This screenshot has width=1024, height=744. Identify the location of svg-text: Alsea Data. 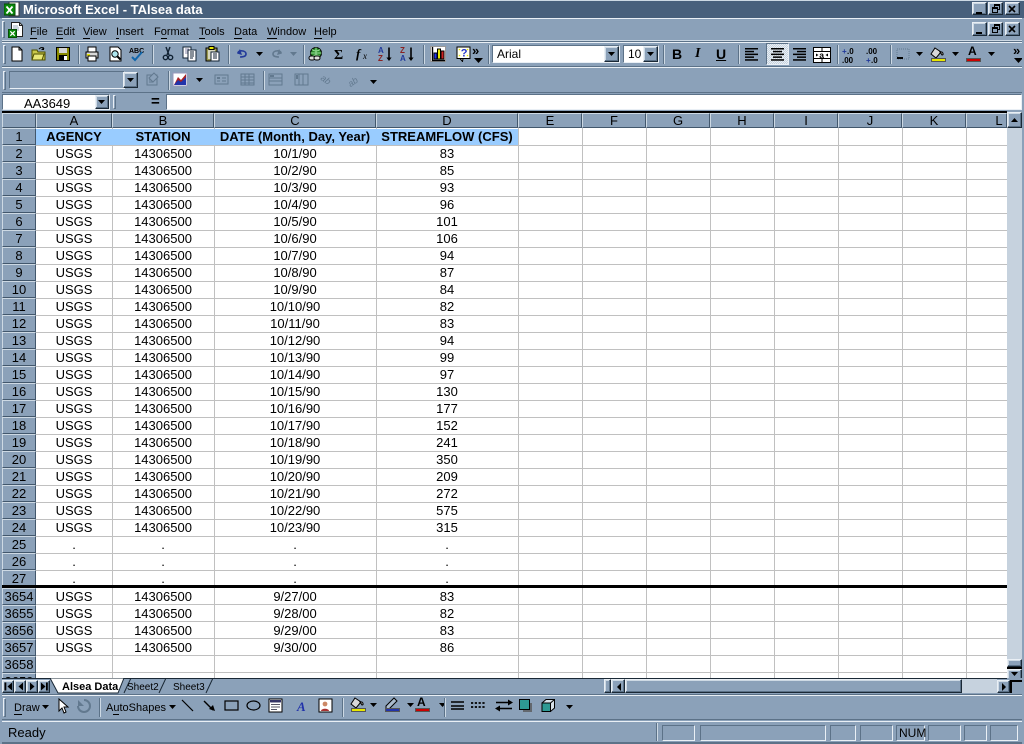
(90, 687).